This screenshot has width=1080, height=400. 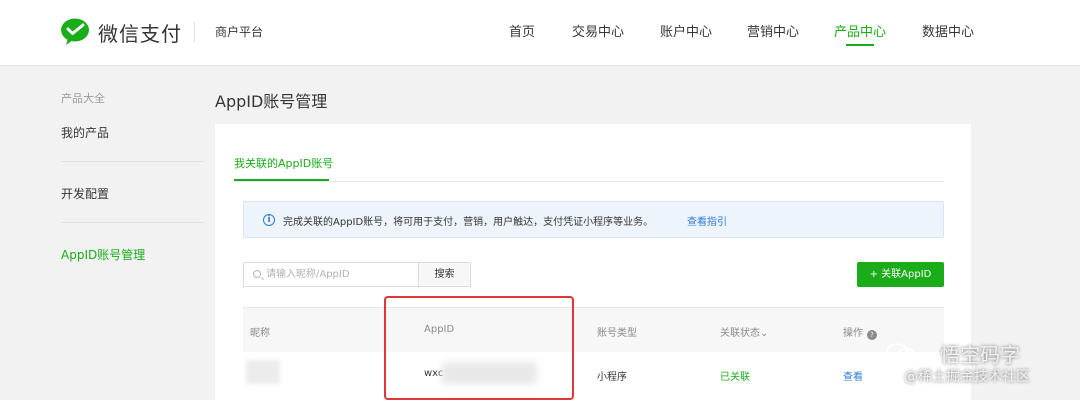 What do you see at coordinates (341, 274) in the screenshot?
I see `search-input` at bounding box center [341, 274].